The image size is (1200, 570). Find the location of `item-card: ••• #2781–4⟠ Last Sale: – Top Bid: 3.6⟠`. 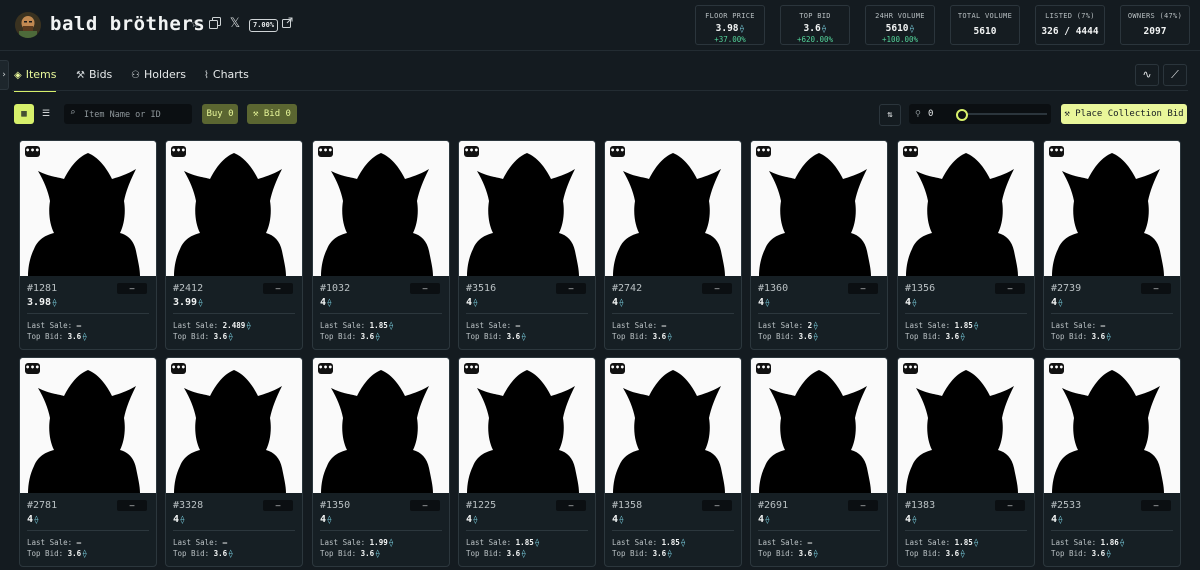

item-card: ••• #2781–4⟠ Last Sale: – Top Bid: 3.6⟠ is located at coordinates (88, 462).